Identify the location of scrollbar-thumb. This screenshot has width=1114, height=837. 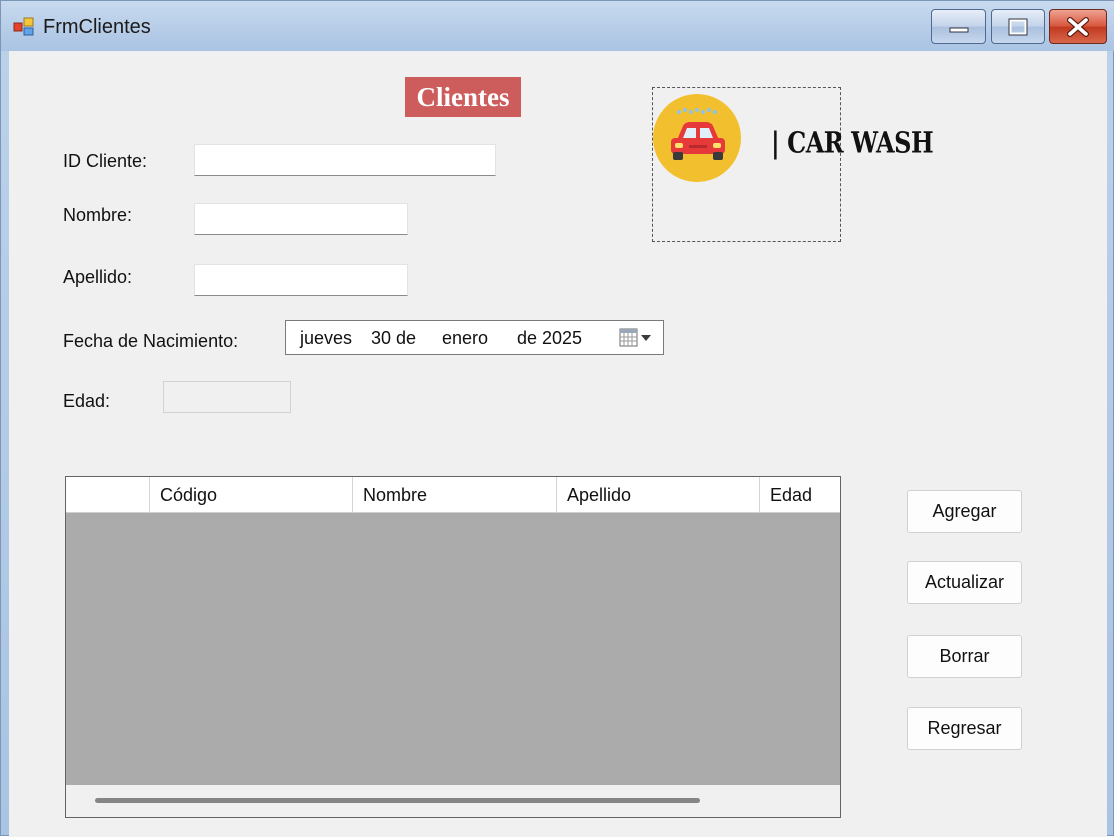
(397, 800).